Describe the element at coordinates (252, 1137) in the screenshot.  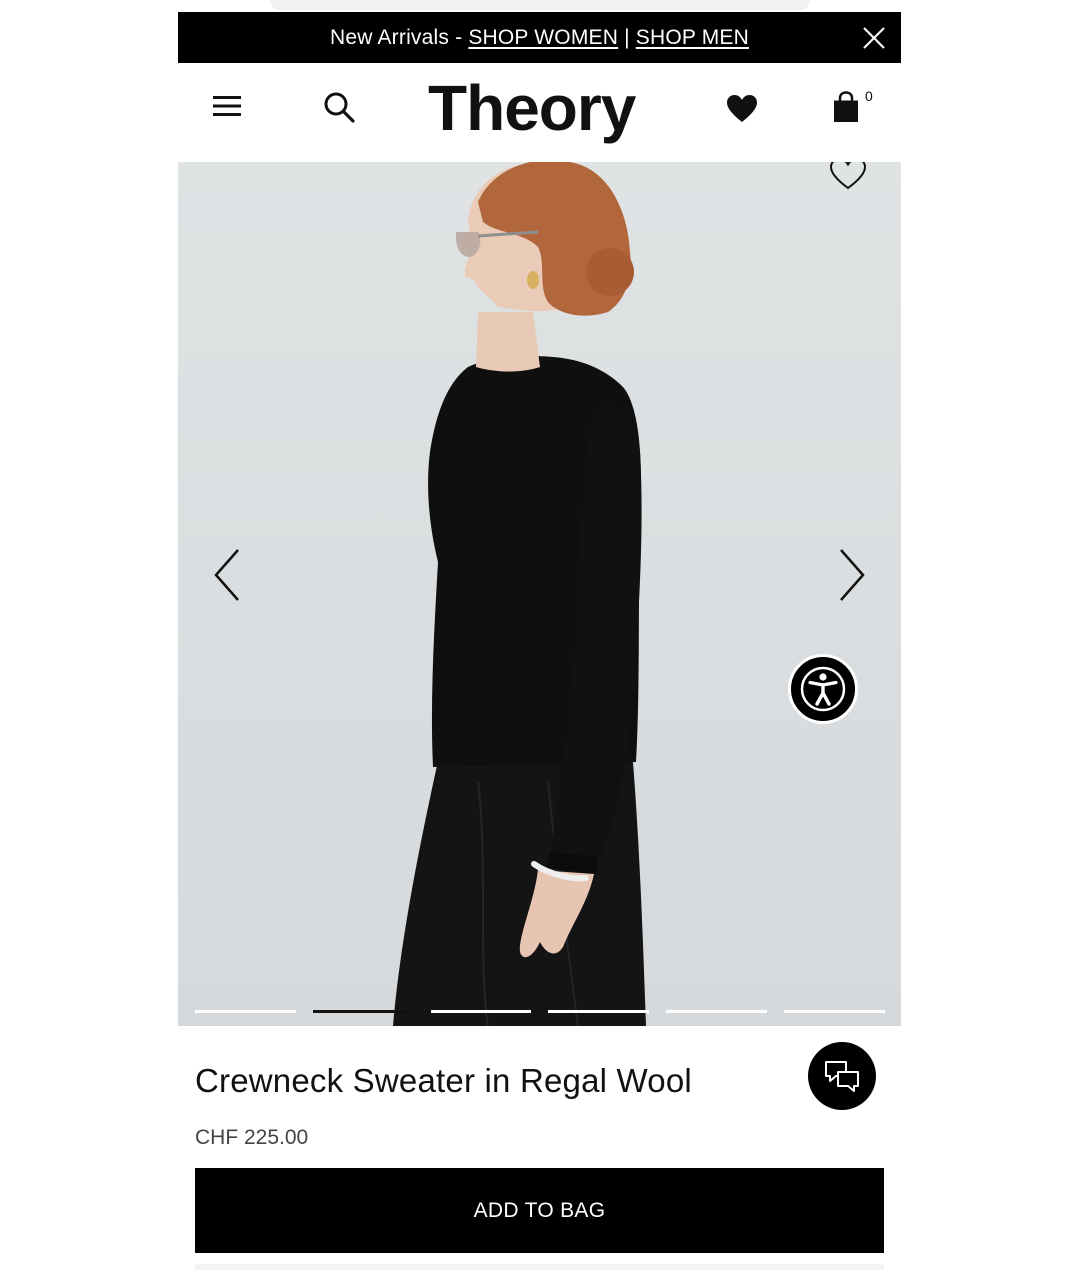
I see `product-price: CHF 225.00` at that location.